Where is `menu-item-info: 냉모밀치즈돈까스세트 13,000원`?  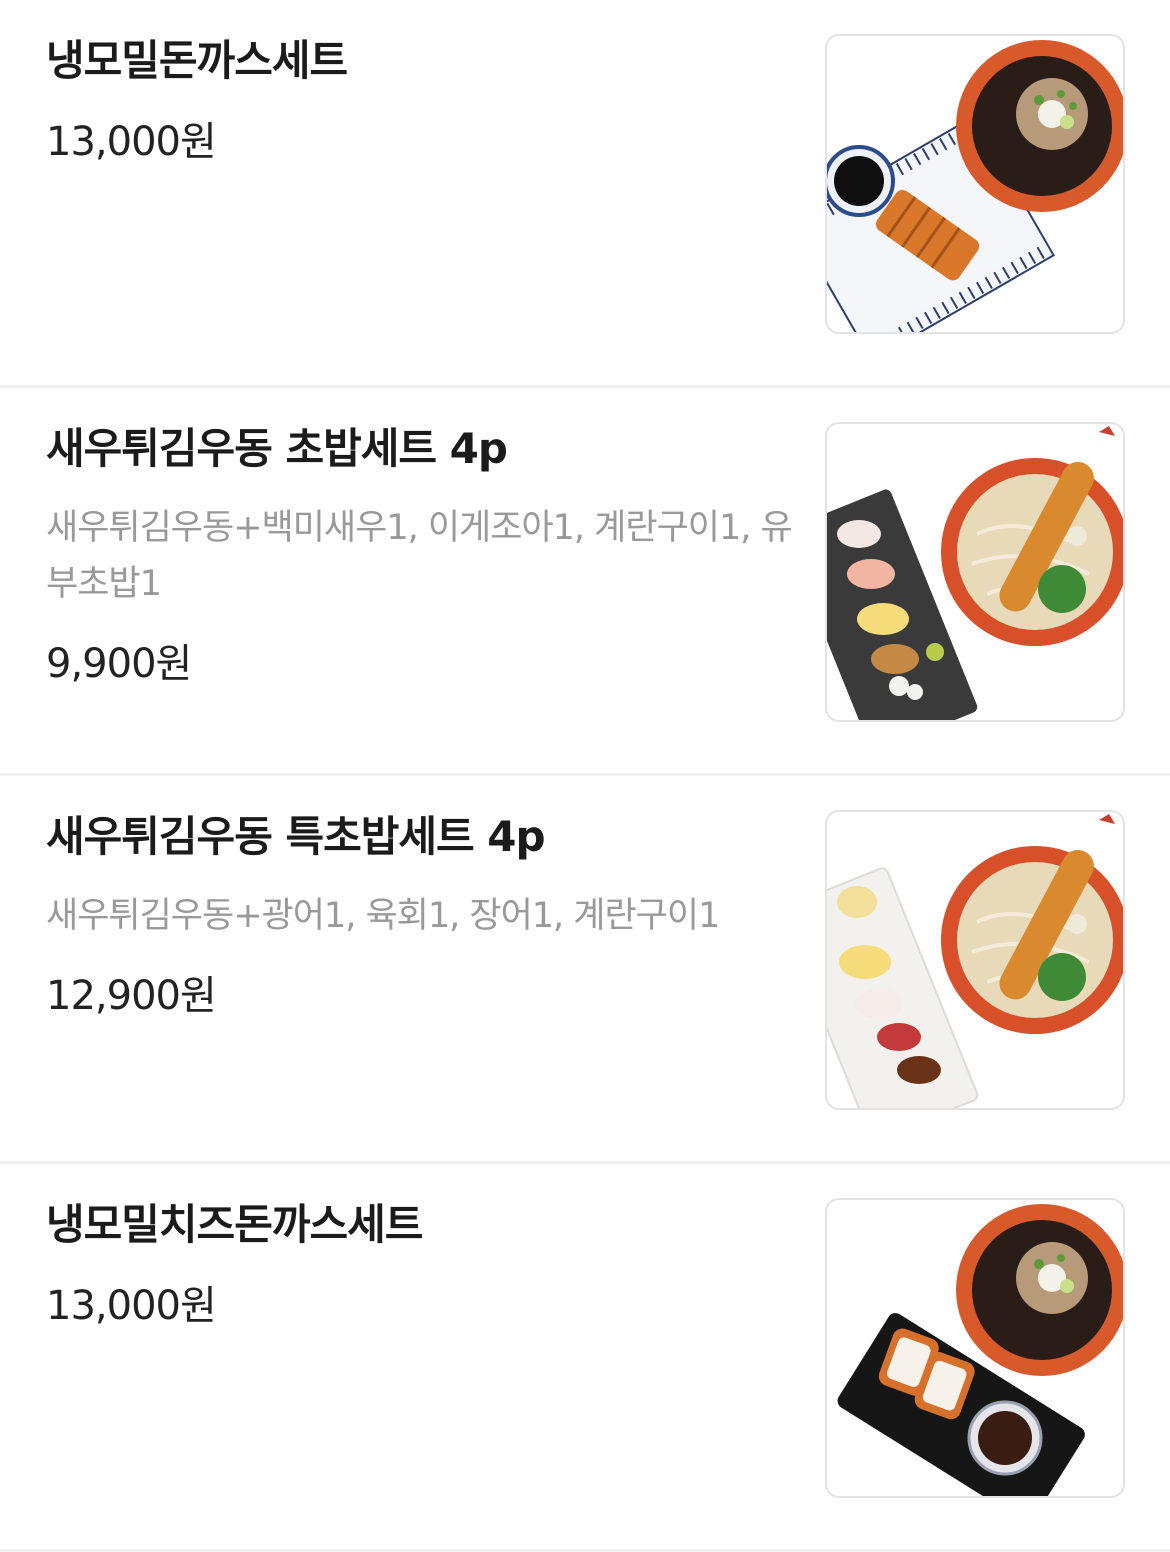
menu-item-info: 냉모밀치즈돈까스세트 13,000원 is located at coordinates (426, 1265).